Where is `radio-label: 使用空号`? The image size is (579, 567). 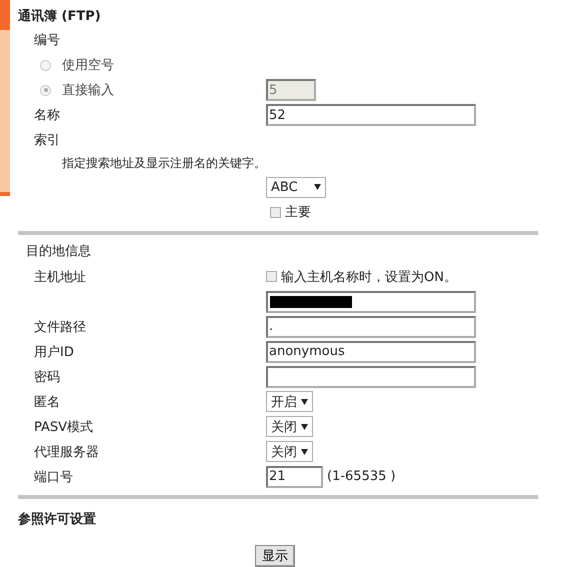
radio-label: 使用空号 is located at coordinates (88, 65).